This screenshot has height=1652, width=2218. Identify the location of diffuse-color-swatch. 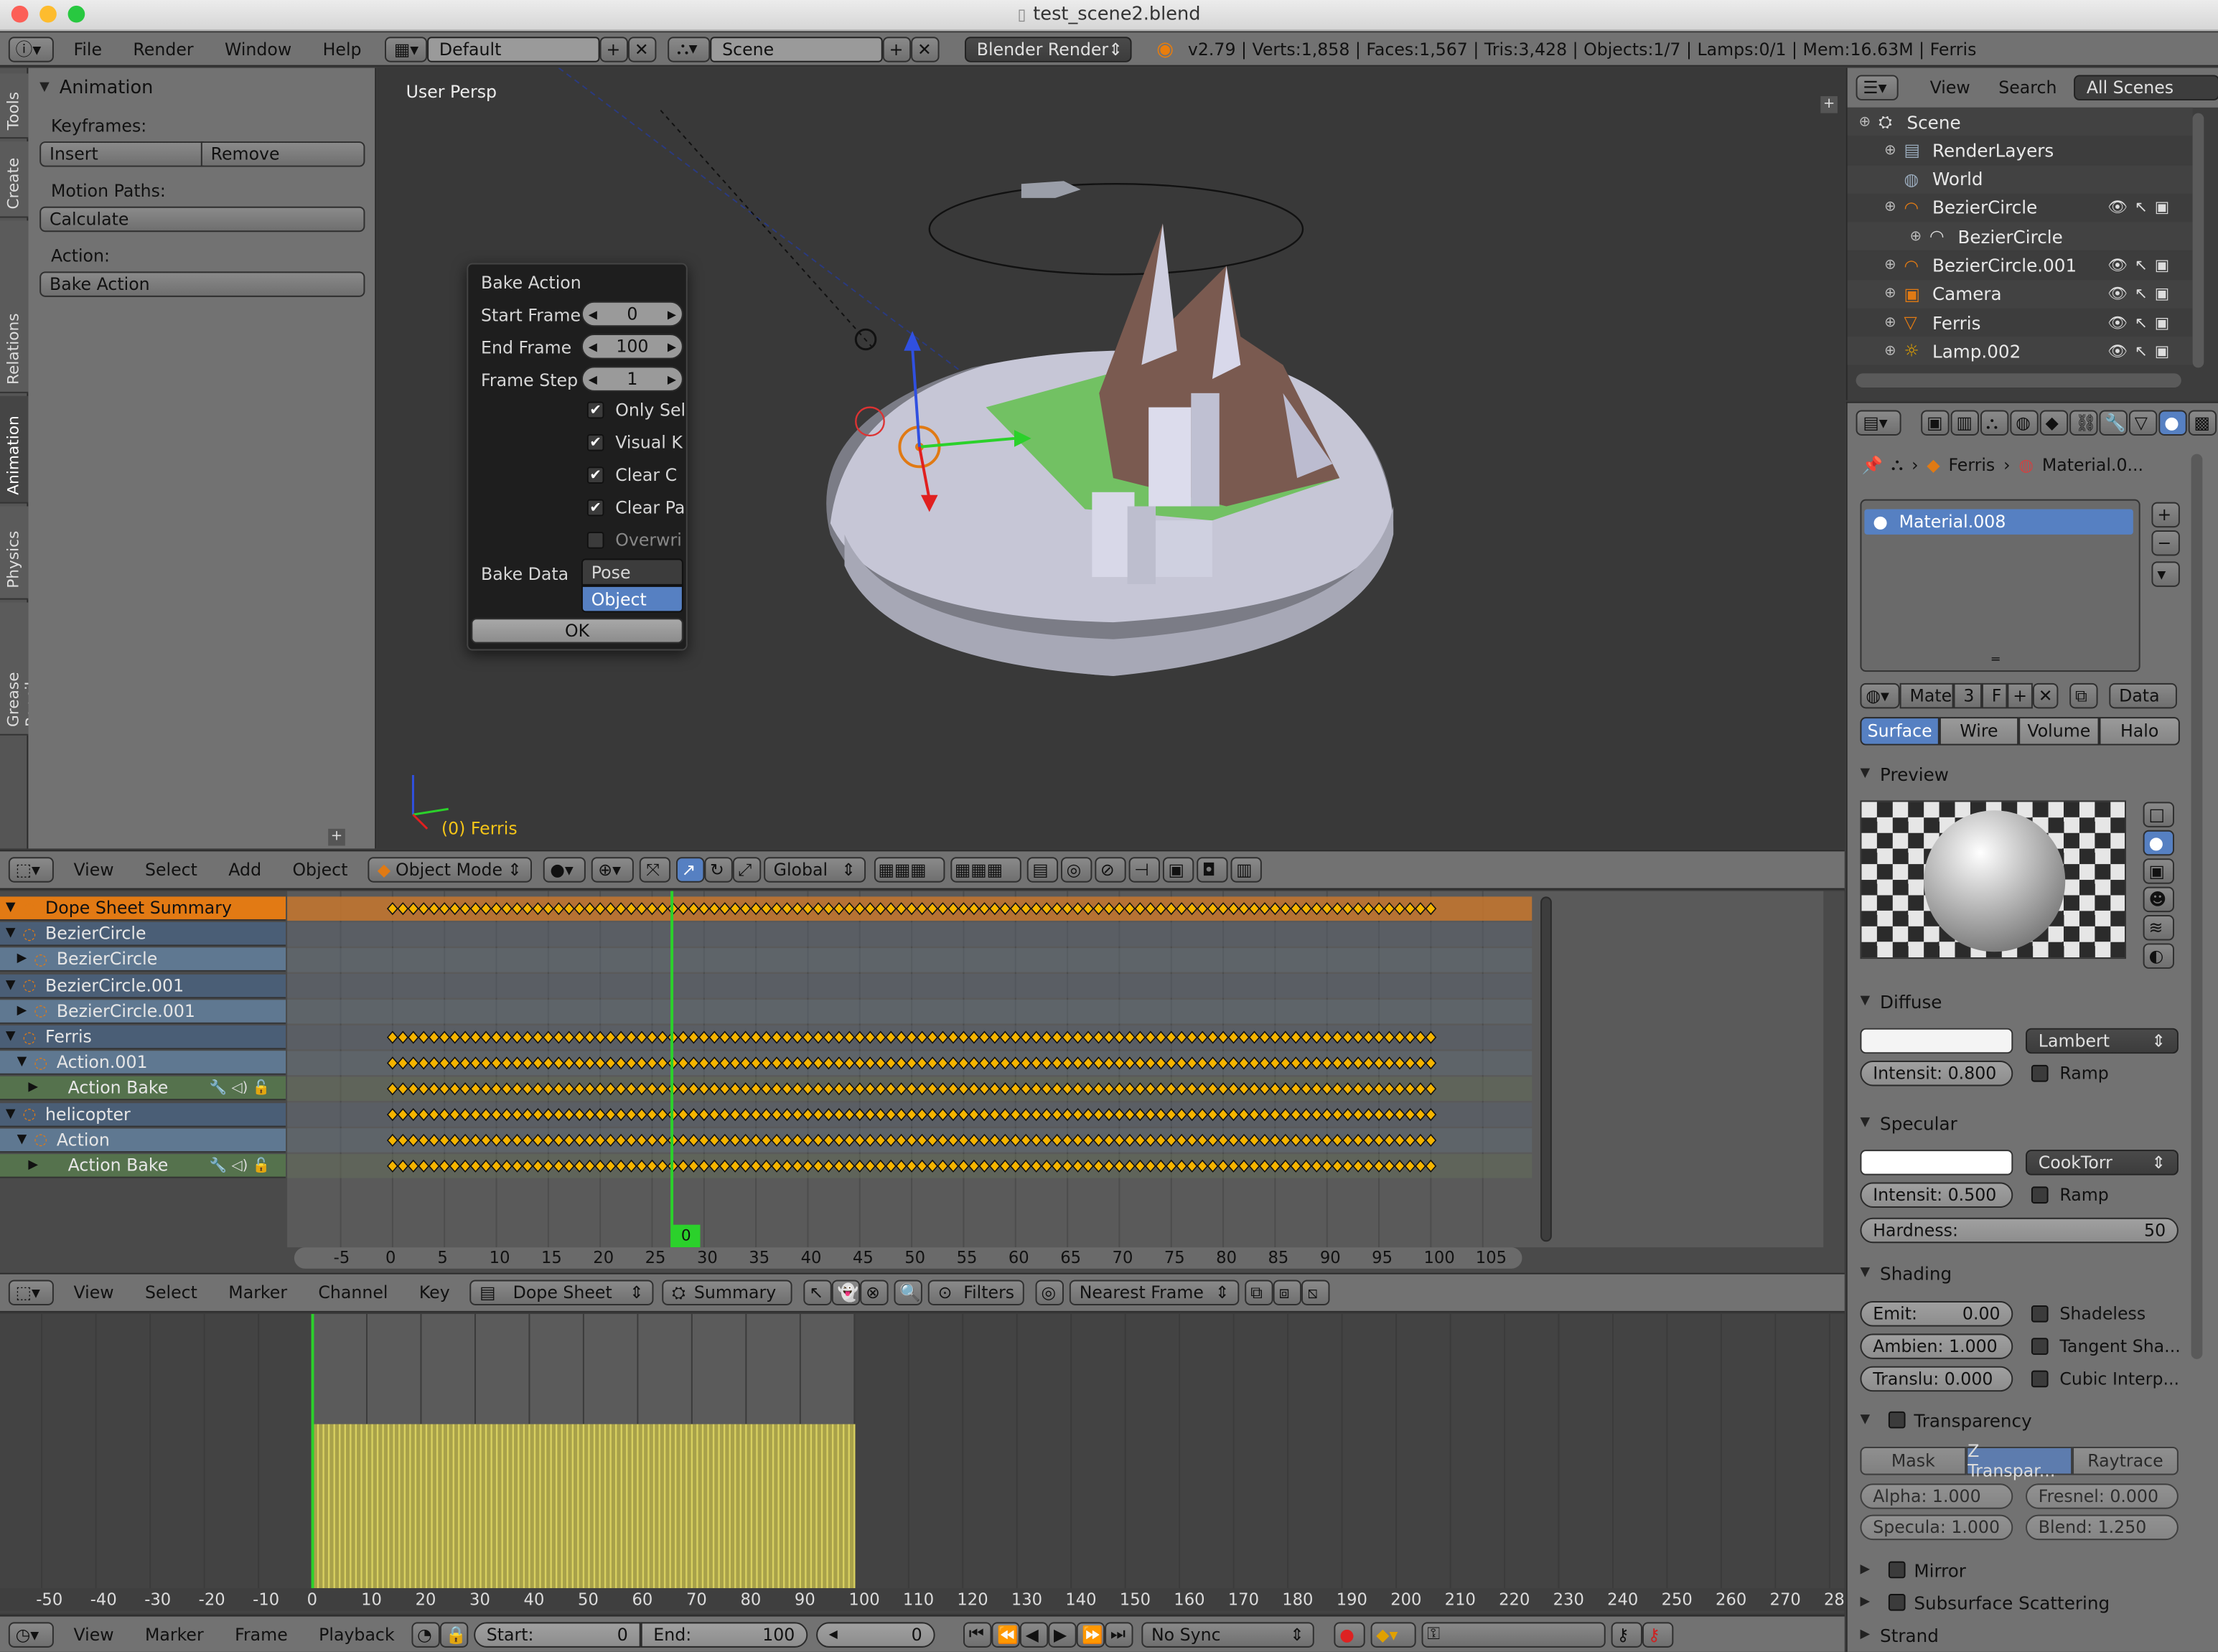
(1936, 1041).